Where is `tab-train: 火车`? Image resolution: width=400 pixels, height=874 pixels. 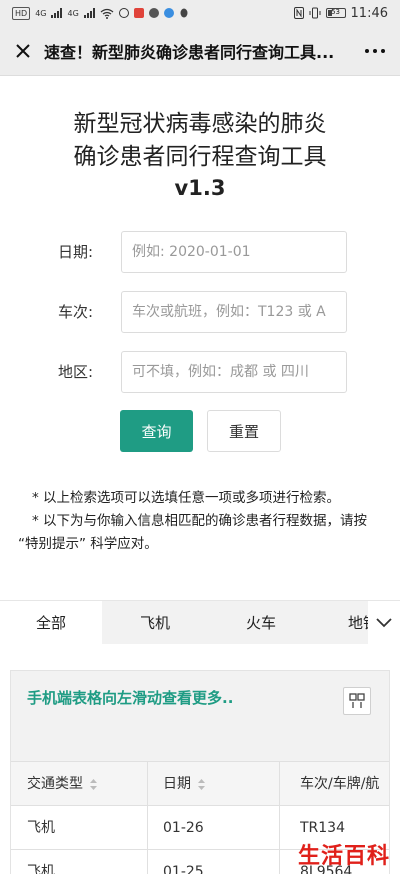
tab-train: 火车 is located at coordinates (261, 623).